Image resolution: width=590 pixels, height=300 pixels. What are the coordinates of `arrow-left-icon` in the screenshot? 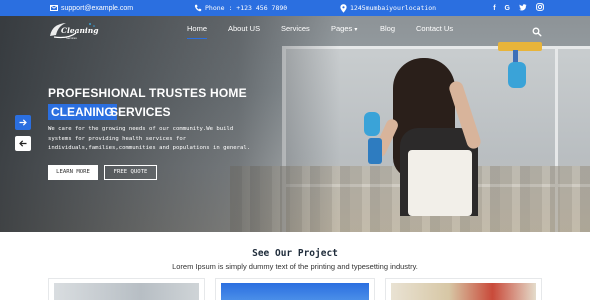 It's located at (23, 143).